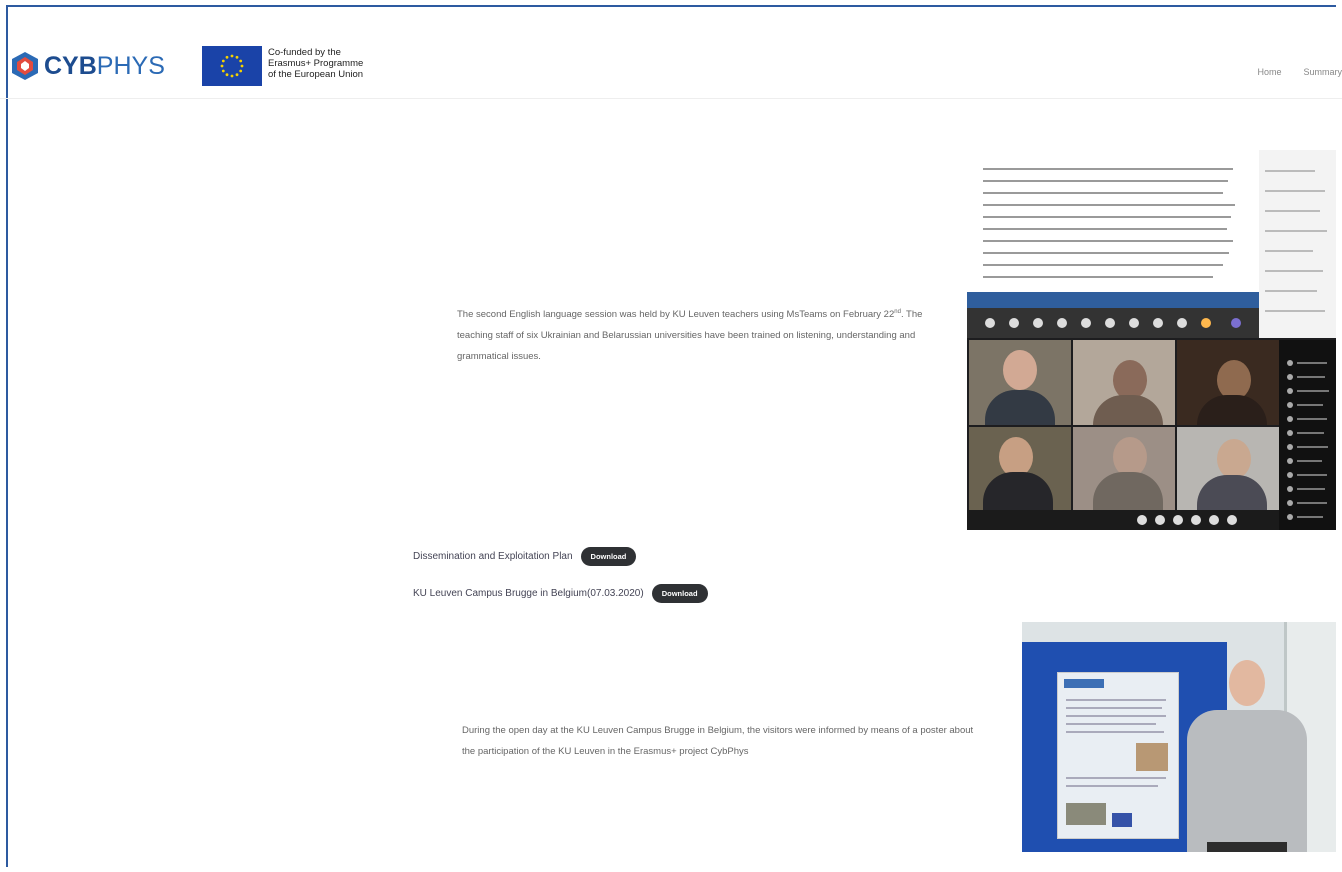 Image resolution: width=1342 pixels, height=872 pixels. I want to click on logo-wordmark: CYBPHYS, so click(104, 66).